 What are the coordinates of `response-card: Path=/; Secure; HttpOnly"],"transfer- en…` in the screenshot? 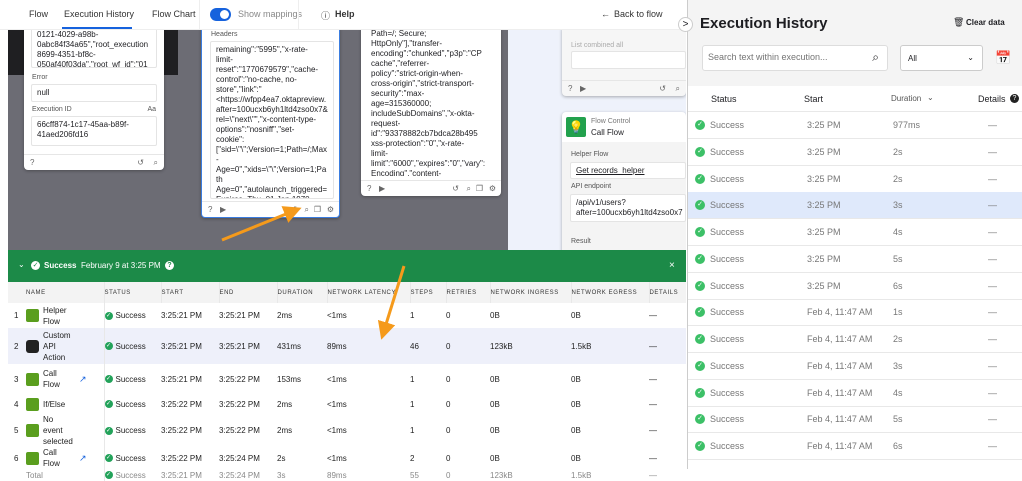 It's located at (431, 113).